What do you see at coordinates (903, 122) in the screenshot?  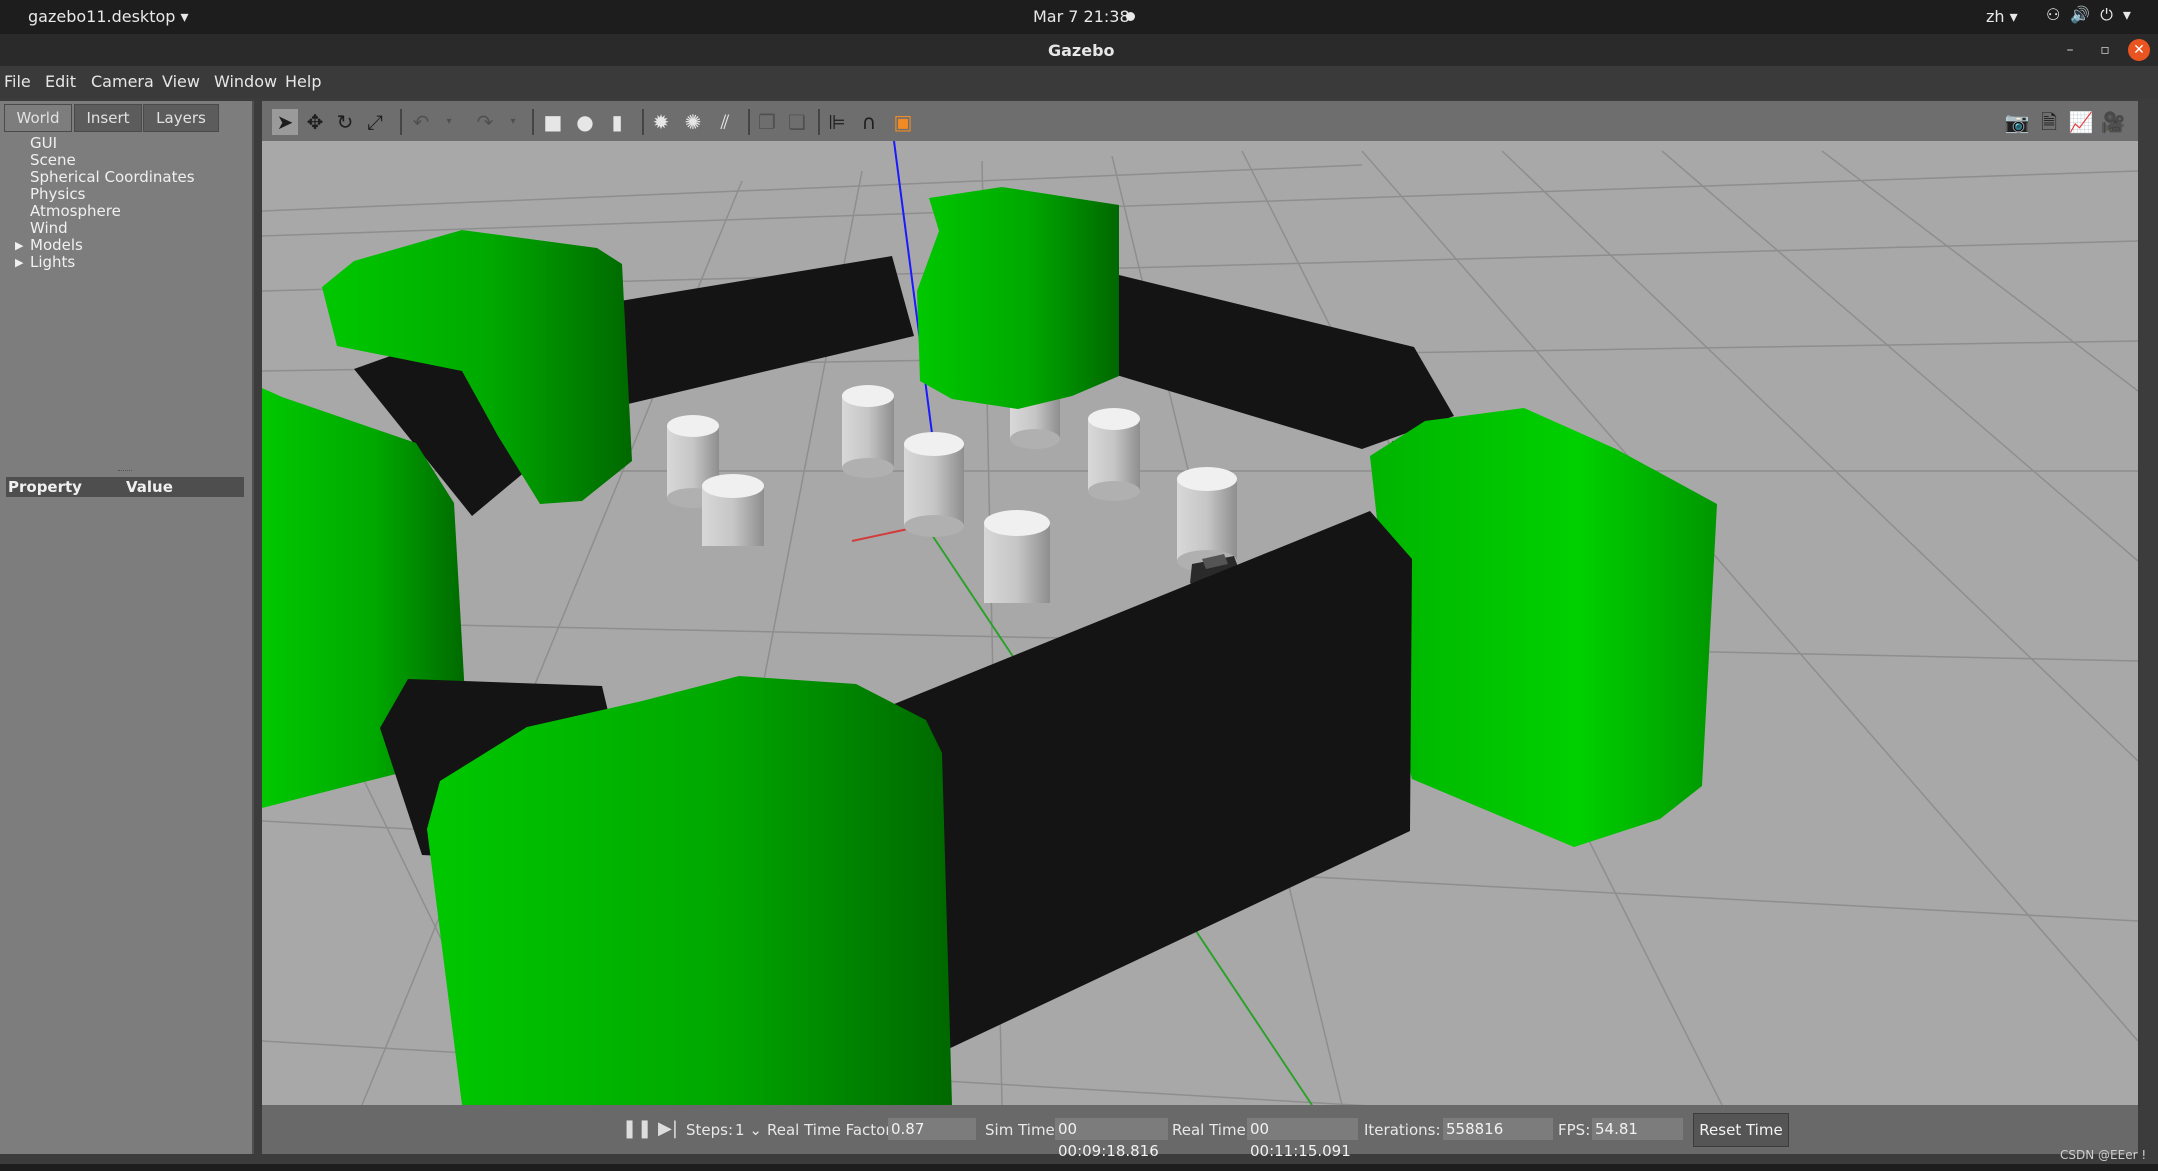 I see `view-angle-icon: ▣` at bounding box center [903, 122].